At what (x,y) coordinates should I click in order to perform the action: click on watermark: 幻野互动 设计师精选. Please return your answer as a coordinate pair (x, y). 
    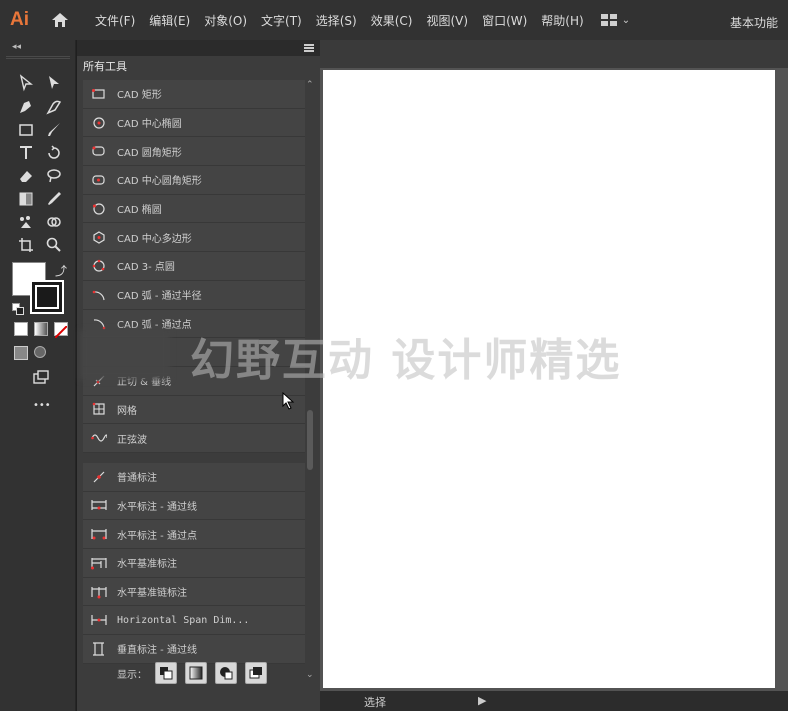
    Looking at the image, I should click on (406, 360).